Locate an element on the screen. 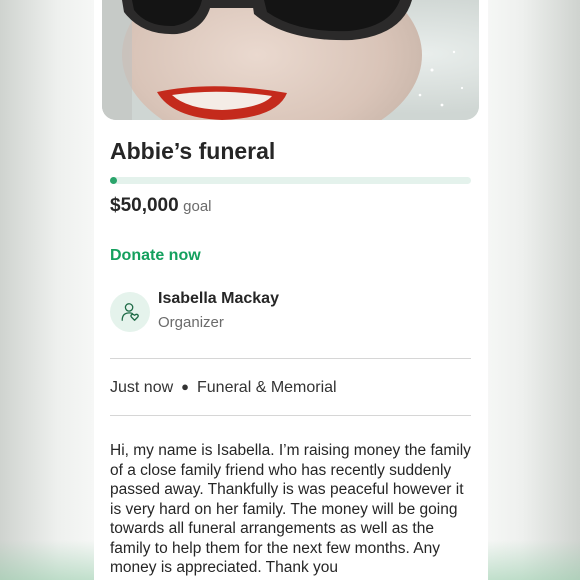 Image resolution: width=580 pixels, height=580 pixels. campaign-meta: Just now ● Funeral & Memorial is located at coordinates (223, 388).